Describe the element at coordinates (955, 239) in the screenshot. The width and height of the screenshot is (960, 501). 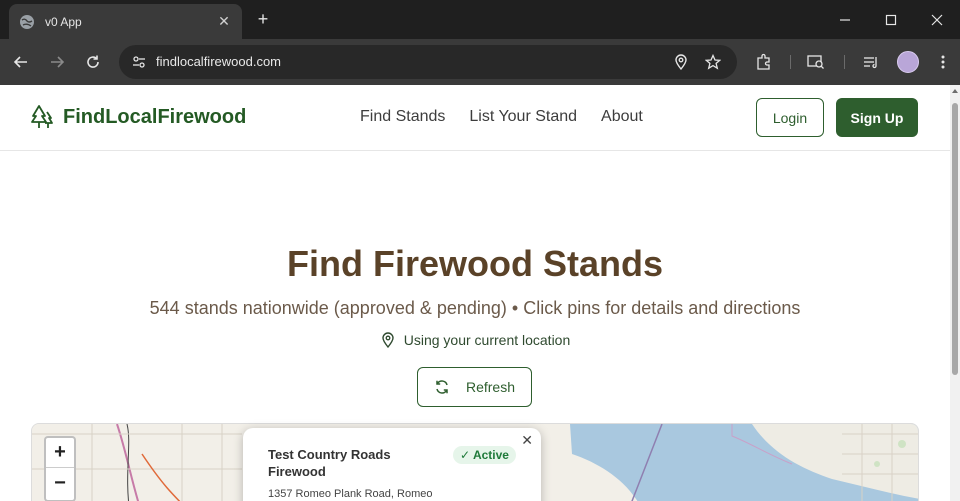
I see `scrollbar-thumb` at that location.